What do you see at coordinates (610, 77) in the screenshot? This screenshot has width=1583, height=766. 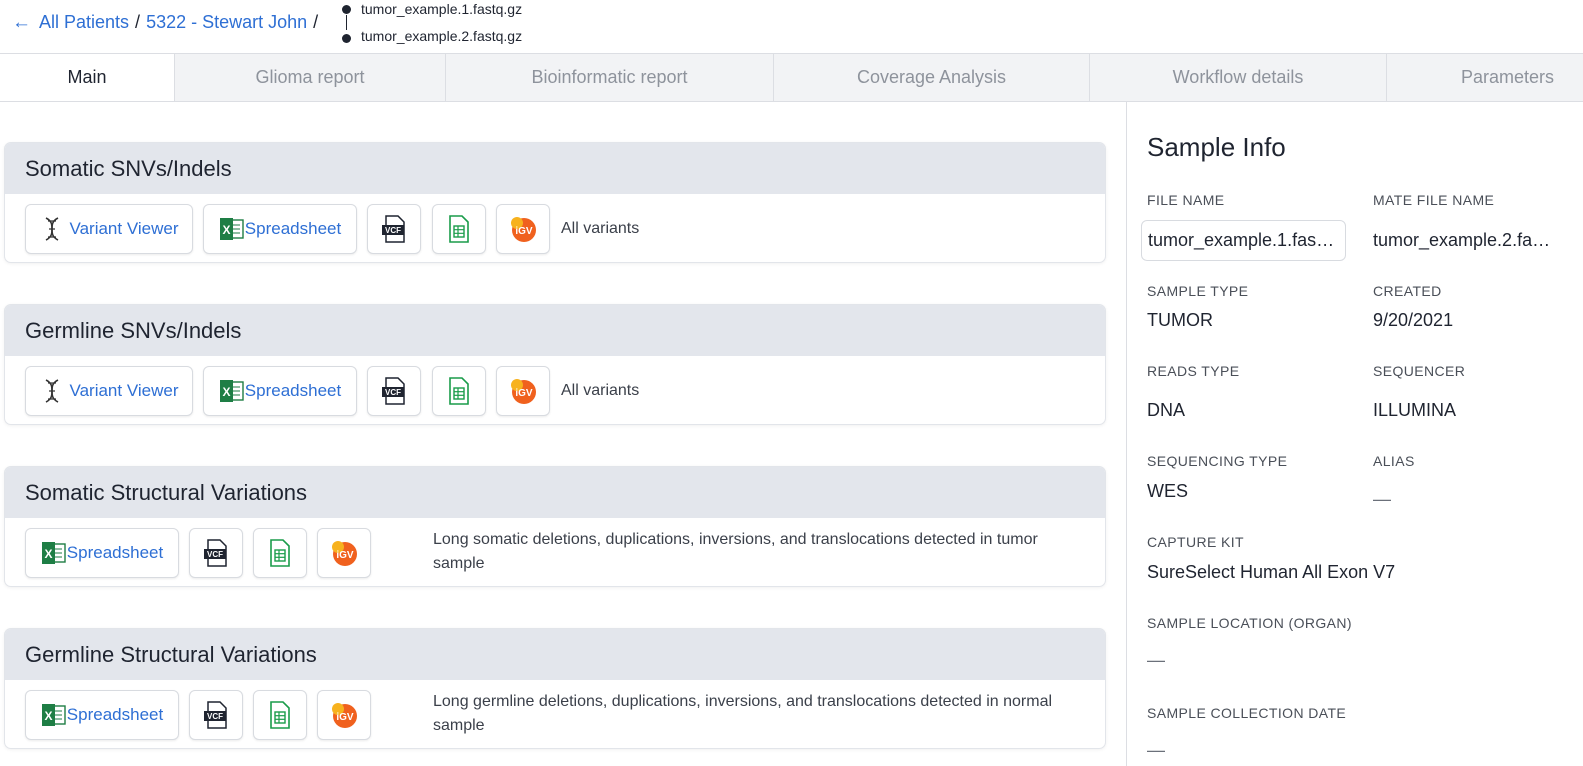 I see `tab-bioinformatic-report: Bioinformatic report` at bounding box center [610, 77].